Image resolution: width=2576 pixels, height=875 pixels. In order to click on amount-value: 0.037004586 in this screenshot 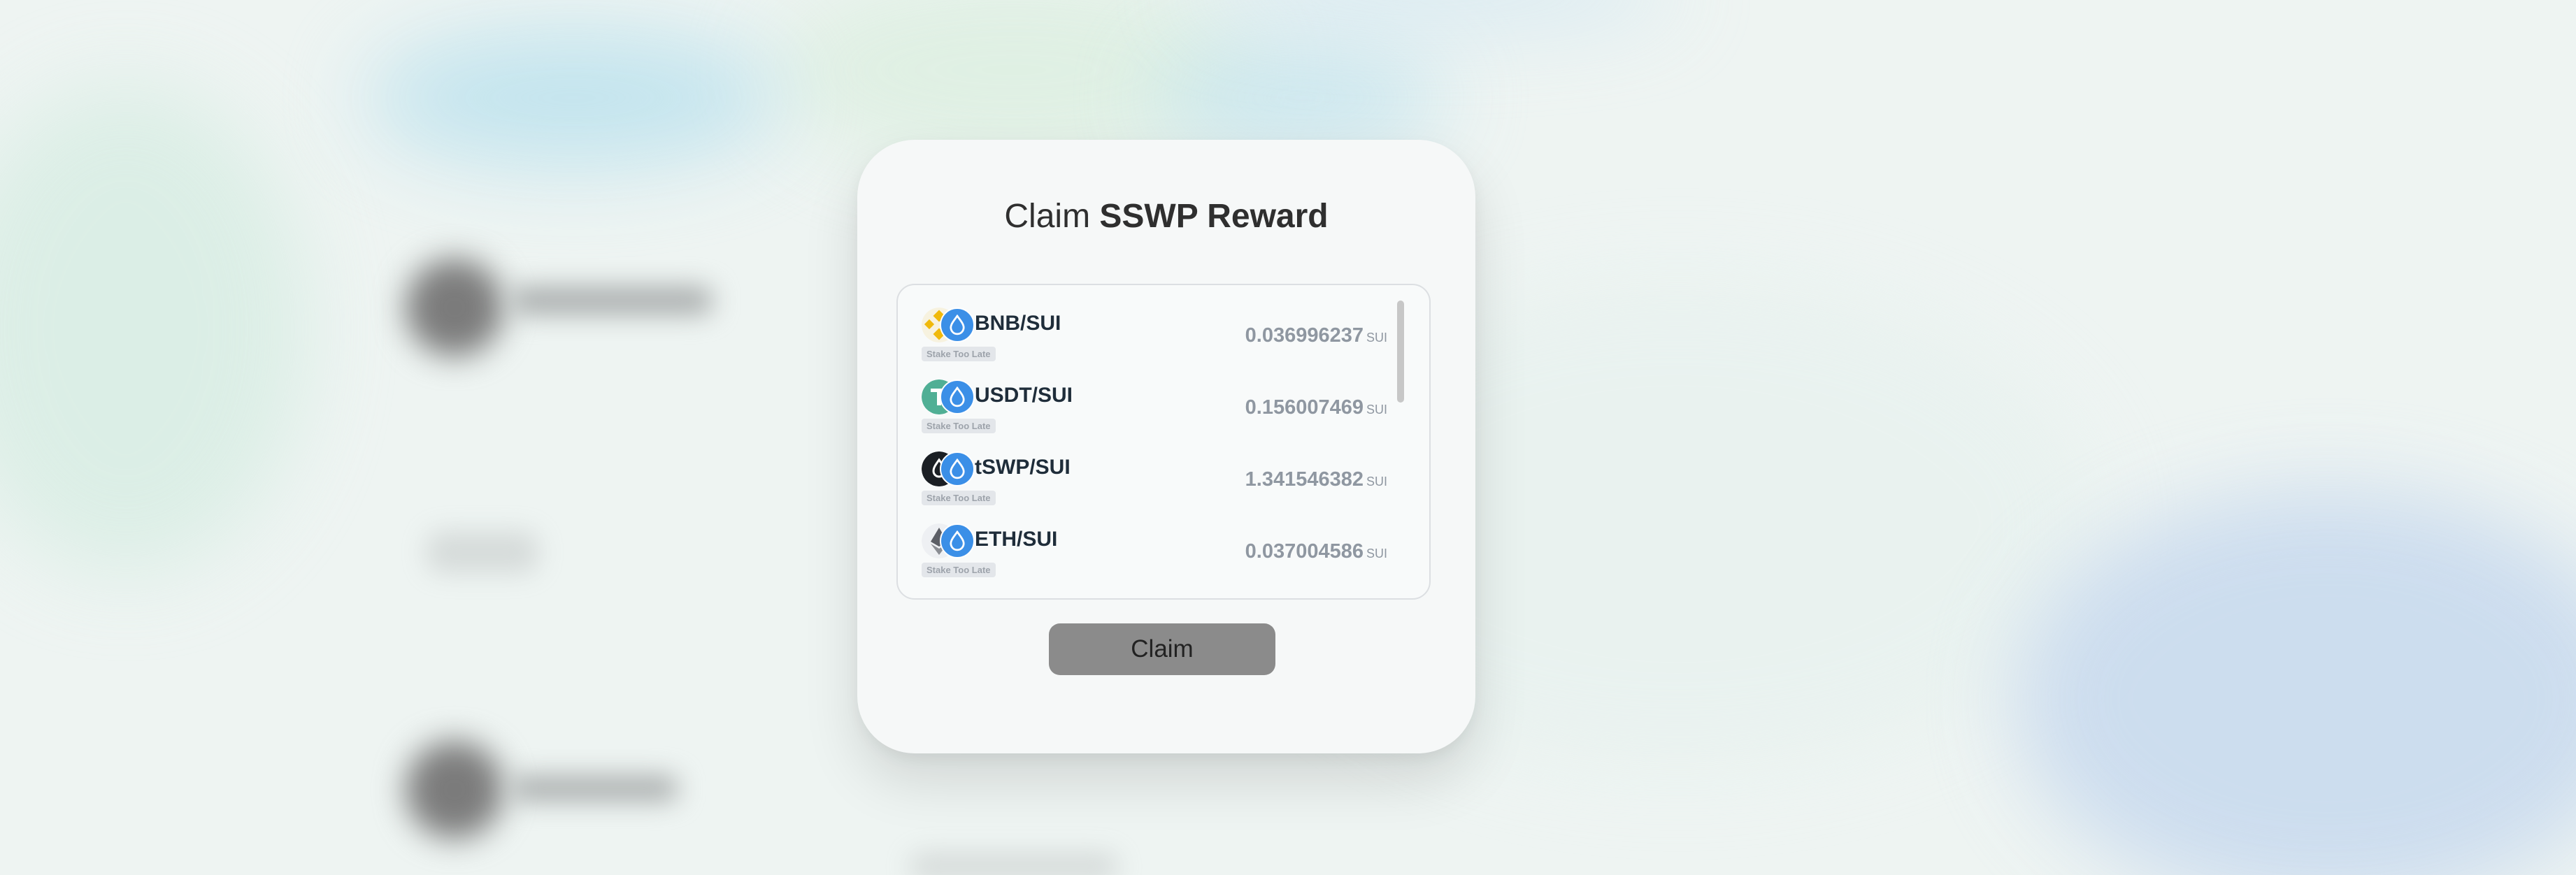, I will do `click(1304, 551)`.